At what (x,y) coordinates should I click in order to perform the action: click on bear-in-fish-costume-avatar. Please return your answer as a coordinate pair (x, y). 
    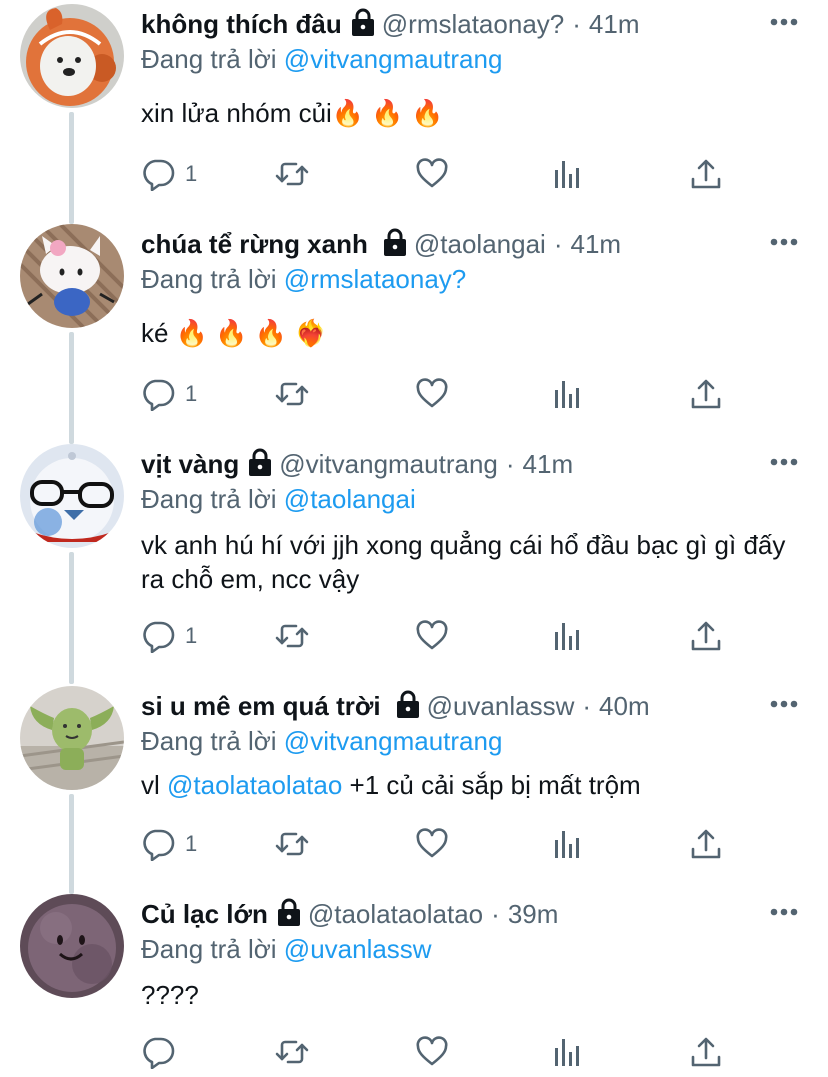
    Looking at the image, I should click on (72, 56).